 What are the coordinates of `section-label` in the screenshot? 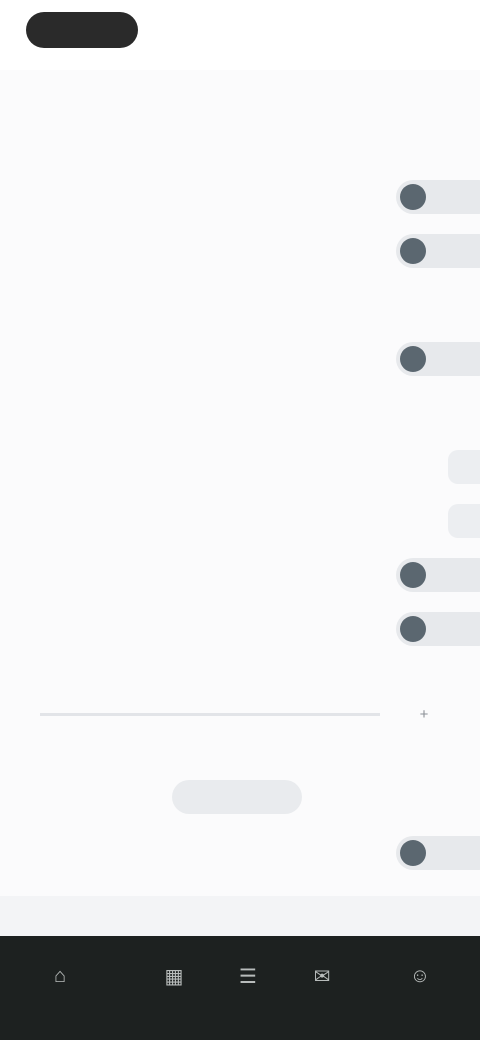 It's located at (172, 144).